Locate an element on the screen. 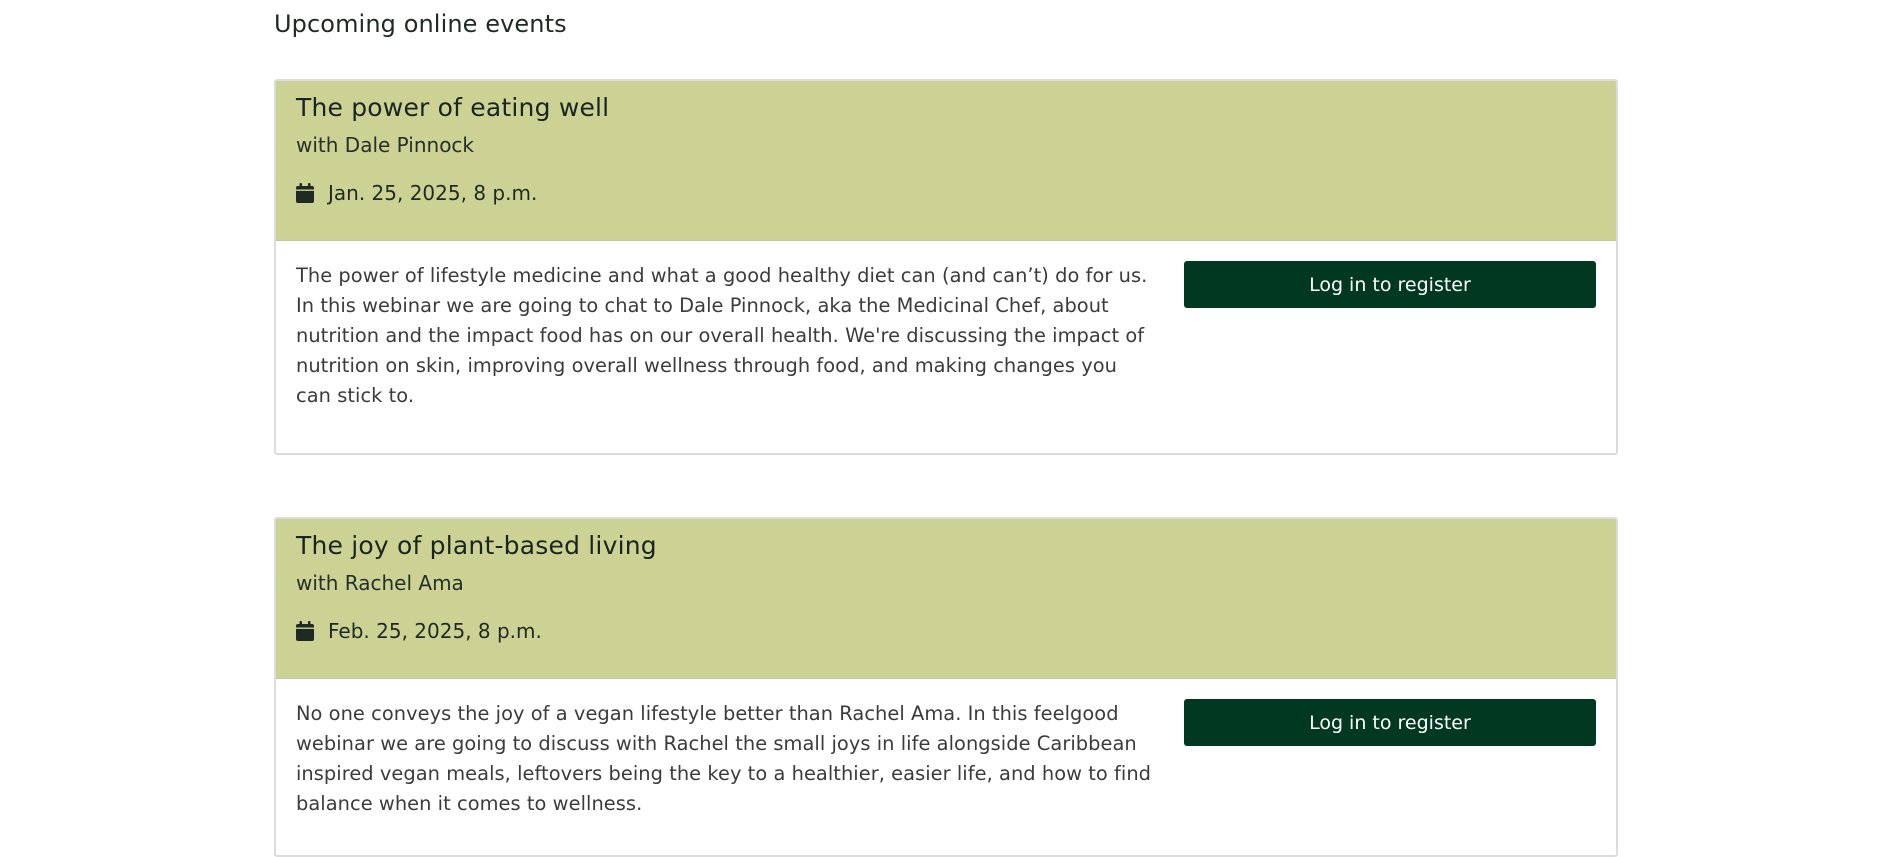 The width and height of the screenshot is (1878, 857). event-date-row: Feb. 25, 2025, 8 p.m. is located at coordinates (946, 631).